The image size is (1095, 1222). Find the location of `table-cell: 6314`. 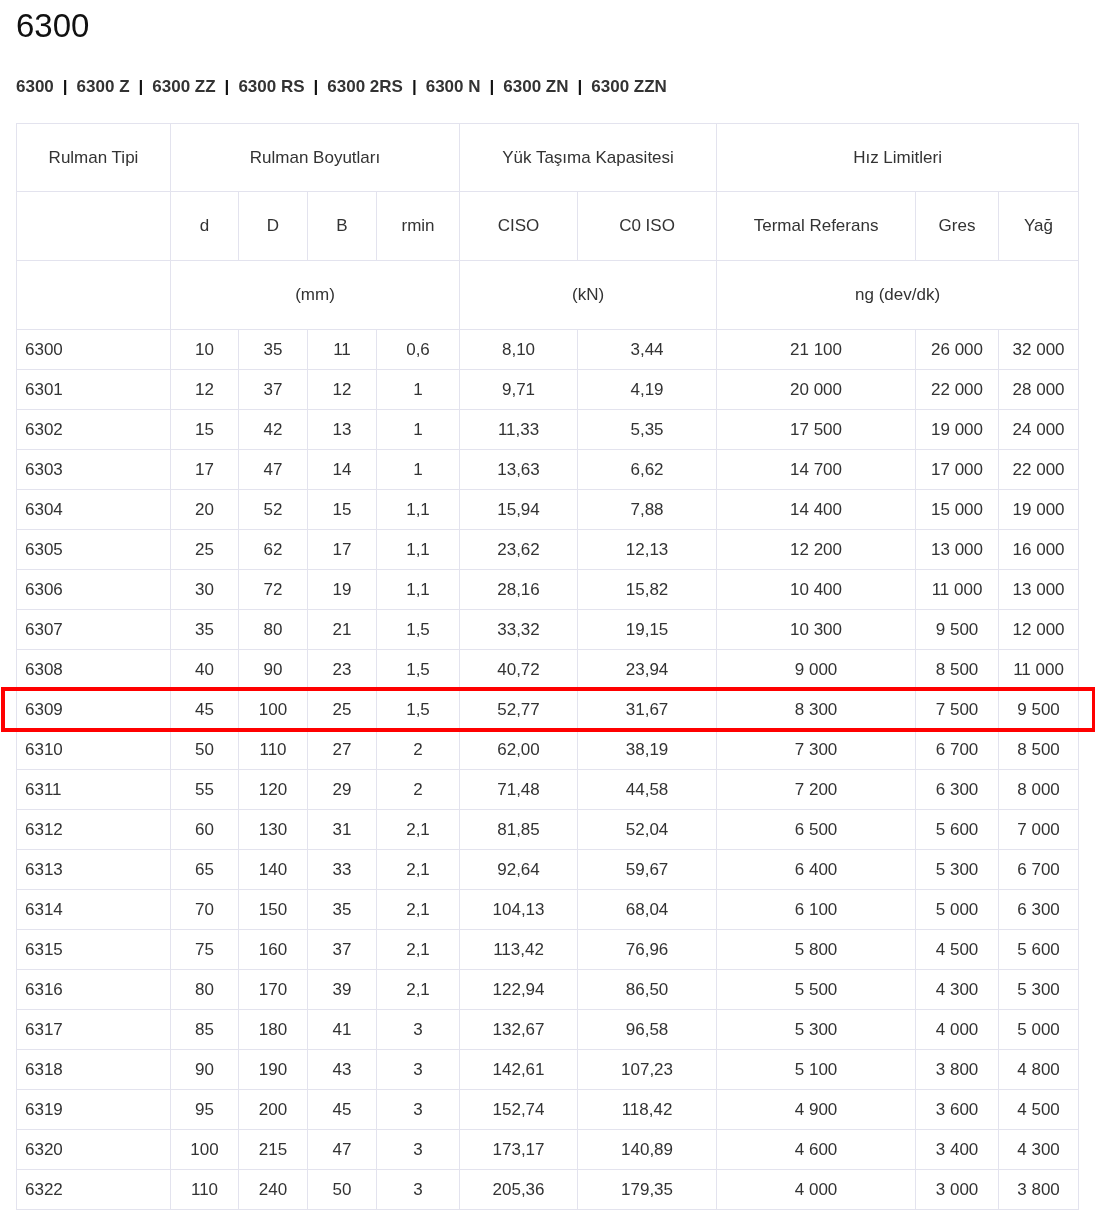

table-cell: 6314 is located at coordinates (93, 909).